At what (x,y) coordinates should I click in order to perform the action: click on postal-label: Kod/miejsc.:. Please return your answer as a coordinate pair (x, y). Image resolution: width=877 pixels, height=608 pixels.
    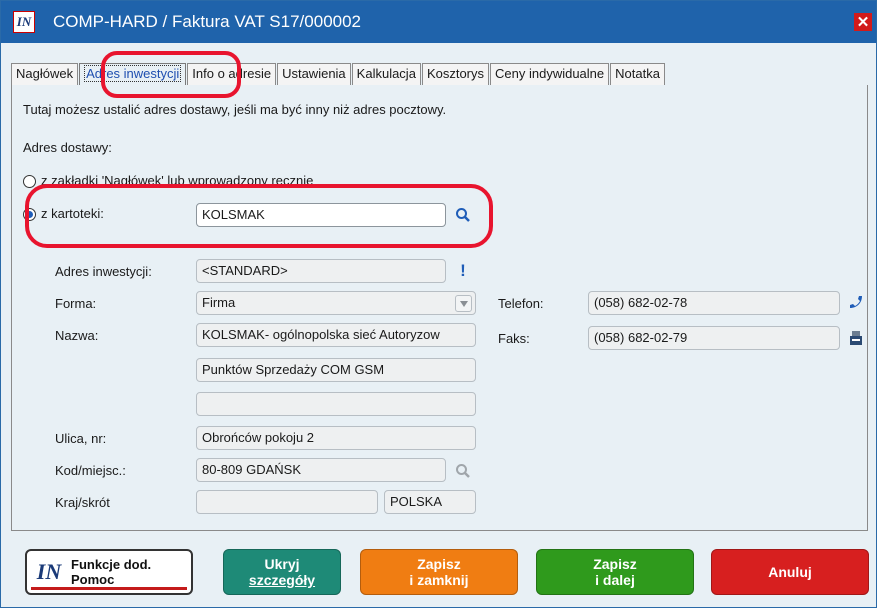
    Looking at the image, I should click on (90, 470).